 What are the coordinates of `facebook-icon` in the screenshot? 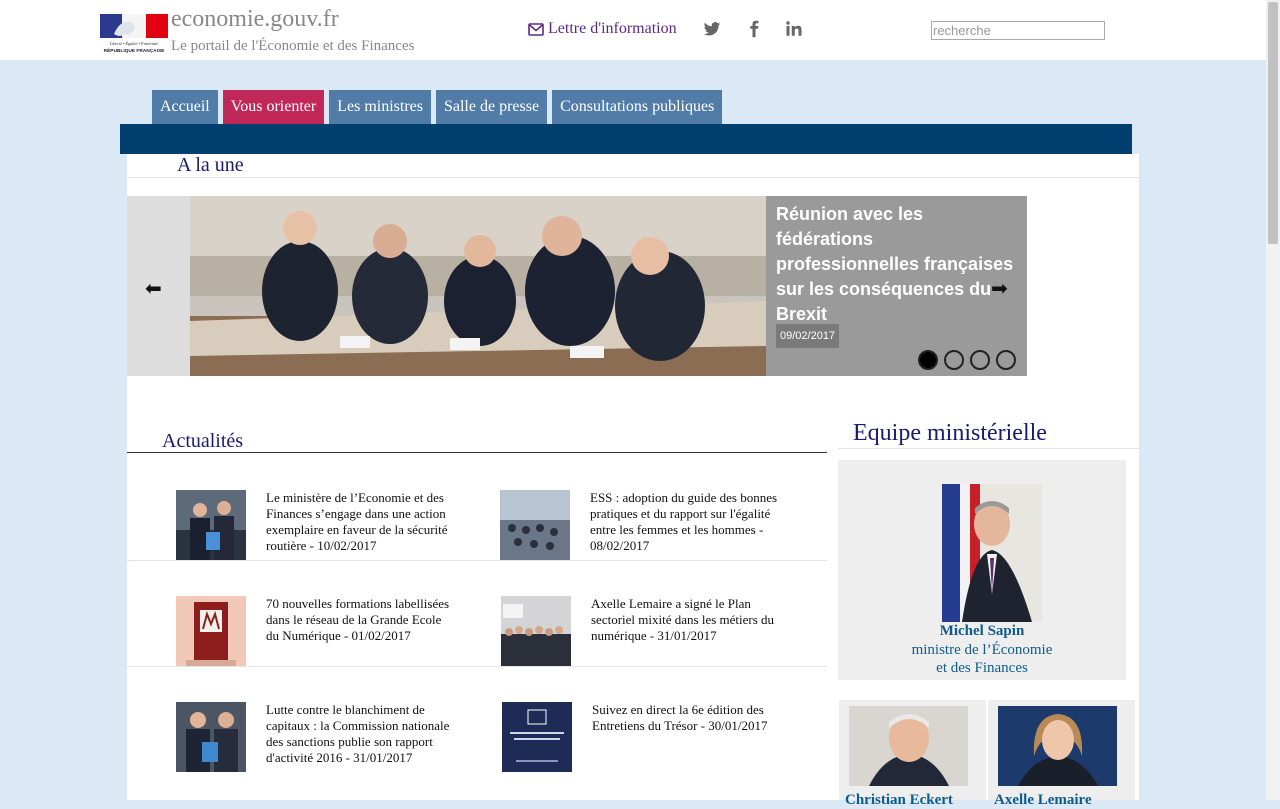 It's located at (754, 29).